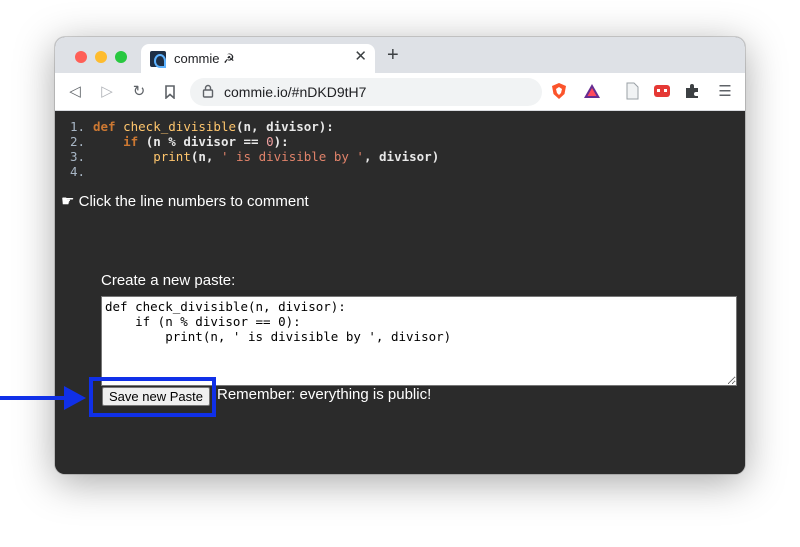 The image size is (800, 547). What do you see at coordinates (101, 57) in the screenshot?
I see `window-minimize-button` at bounding box center [101, 57].